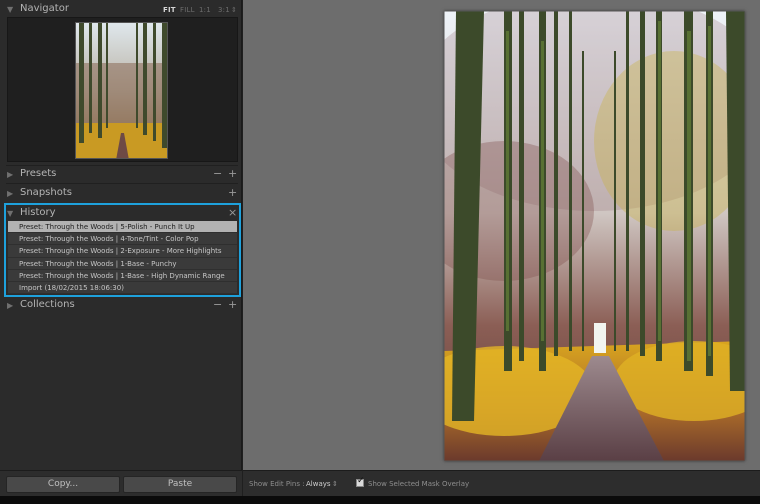 The image size is (760, 504). Describe the element at coordinates (38, 173) in the screenshot. I see `presets-title: Presets` at that location.